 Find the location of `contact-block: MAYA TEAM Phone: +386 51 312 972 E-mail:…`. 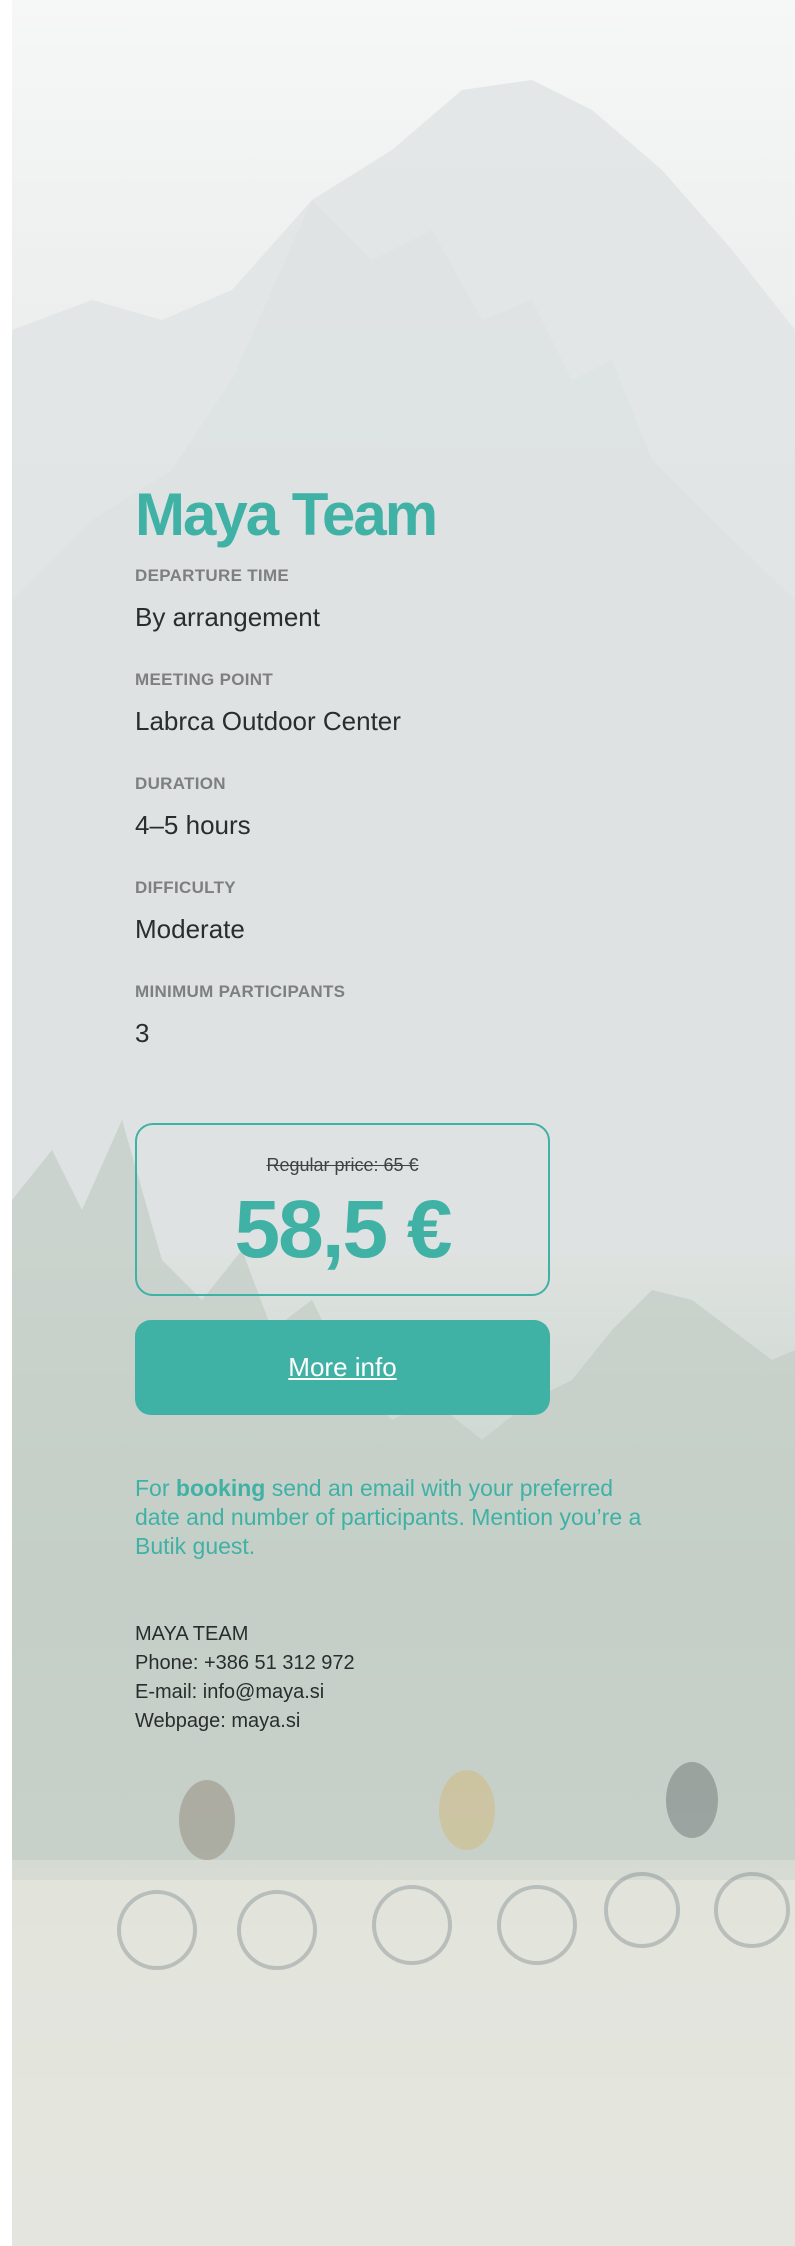

contact-block: MAYA TEAM Phone: +386 51 312 972 E-mail:… is located at coordinates (245, 1678).